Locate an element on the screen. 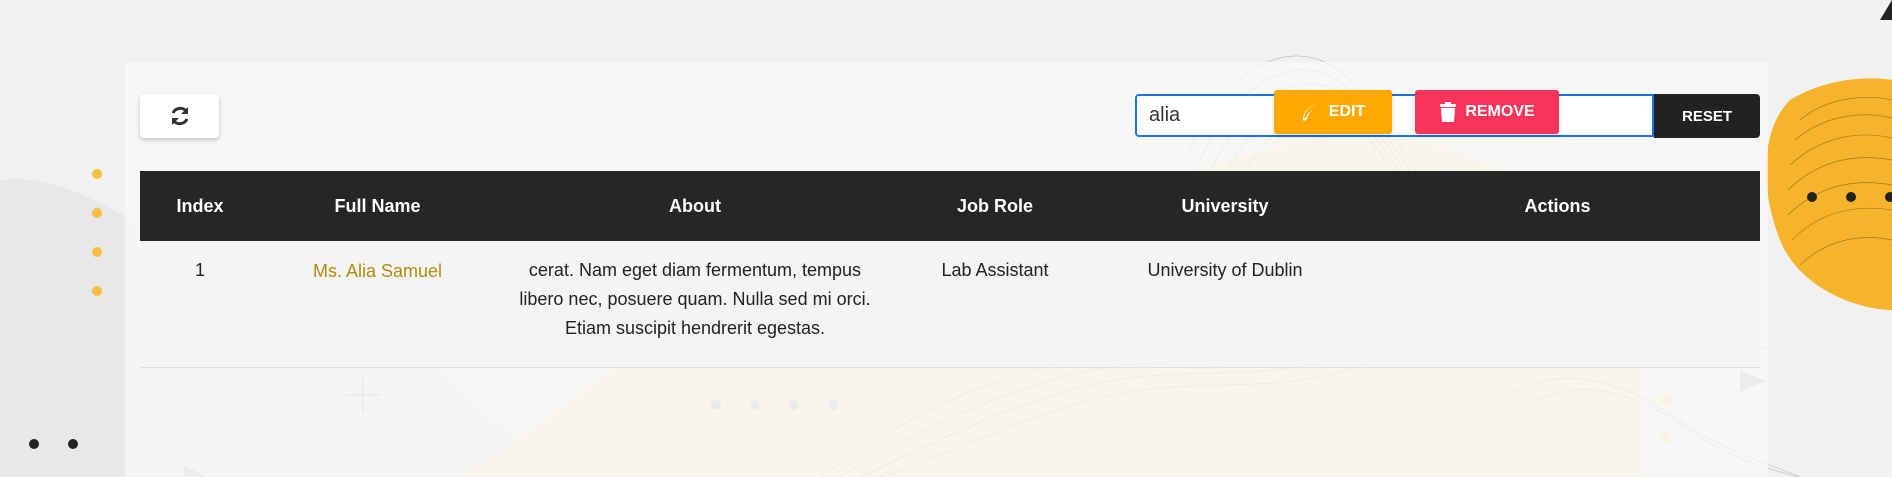 The width and height of the screenshot is (1892, 477). about-line-3: Etiam suscipit hendrerit egestas. is located at coordinates (695, 328).